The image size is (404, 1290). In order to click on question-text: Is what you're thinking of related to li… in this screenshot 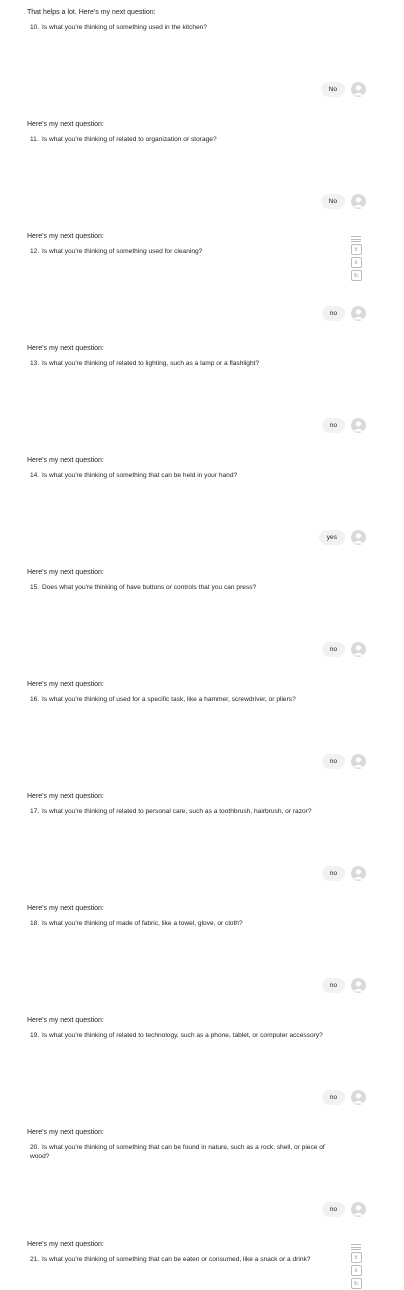, I will do `click(151, 363)`.